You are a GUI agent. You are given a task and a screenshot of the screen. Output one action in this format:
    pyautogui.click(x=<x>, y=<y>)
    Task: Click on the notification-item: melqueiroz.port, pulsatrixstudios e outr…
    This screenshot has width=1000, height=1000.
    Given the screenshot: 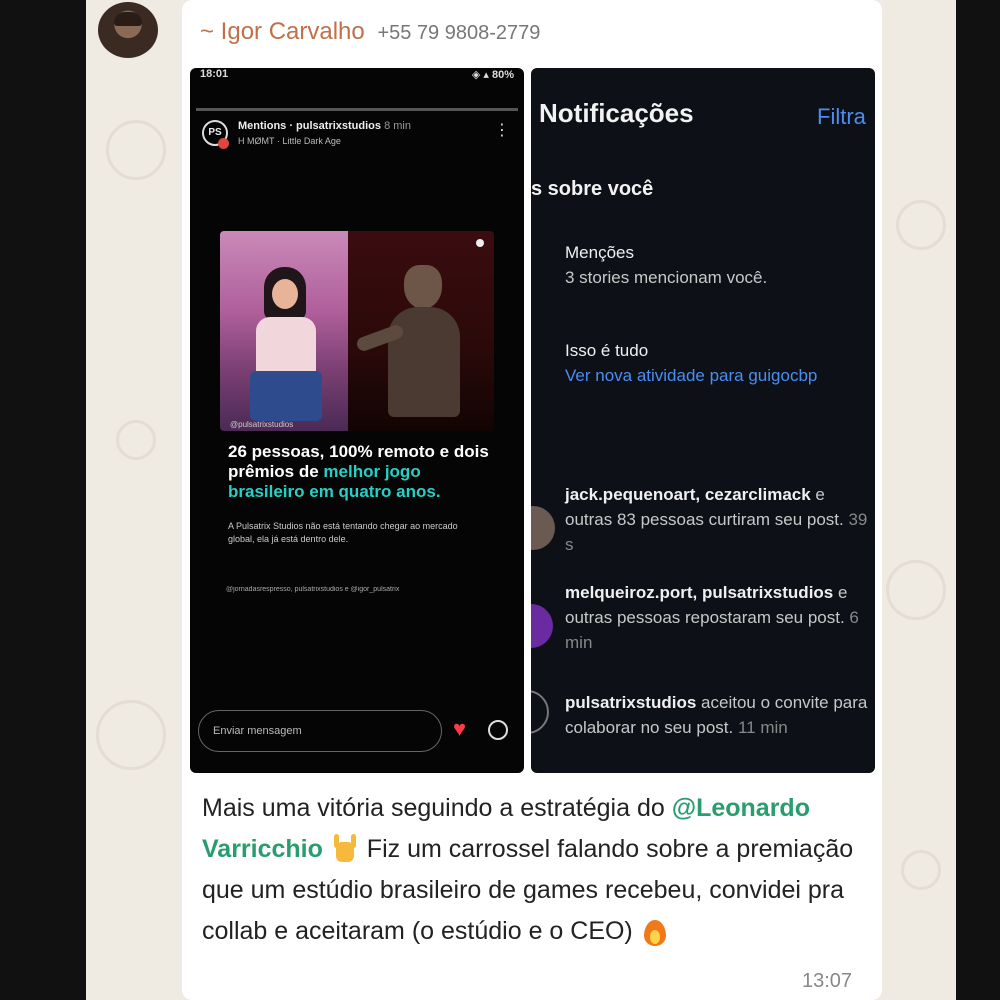 What is the action you would take?
    pyautogui.click(x=718, y=617)
    